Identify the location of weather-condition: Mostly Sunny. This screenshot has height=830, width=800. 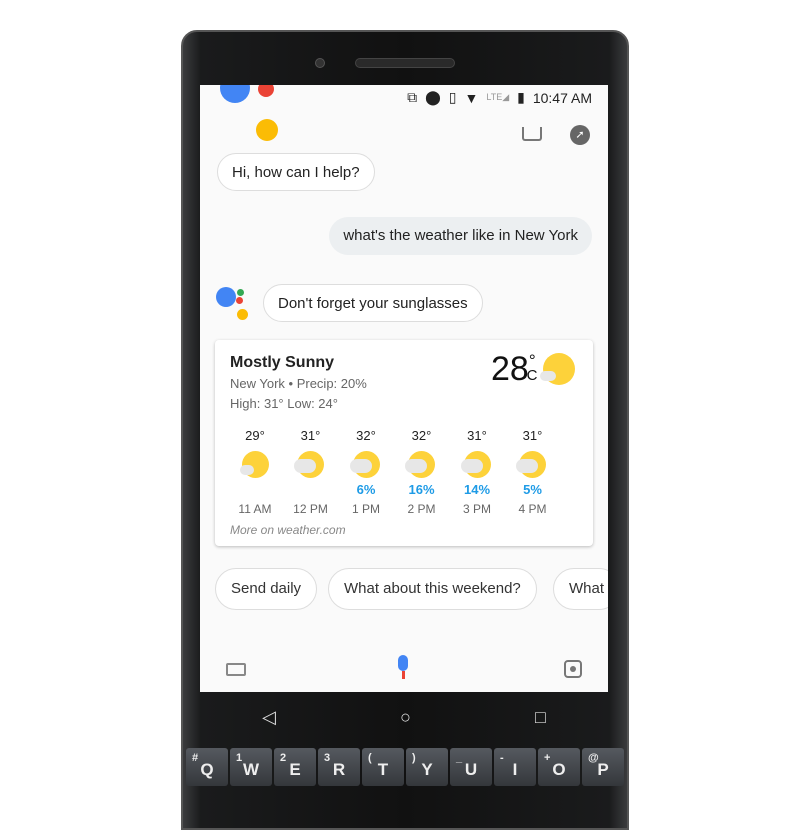
(282, 362).